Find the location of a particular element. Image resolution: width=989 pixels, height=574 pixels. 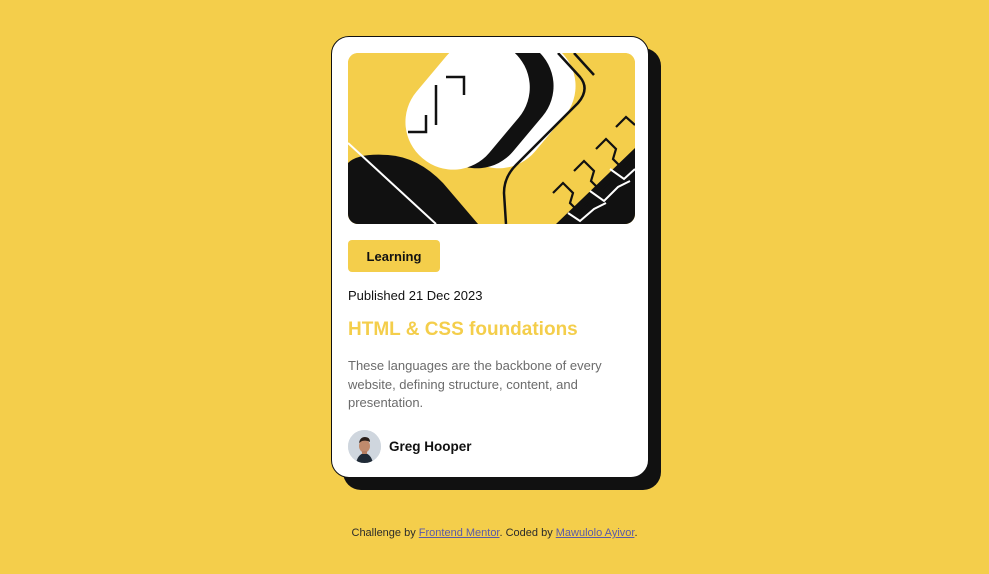

frontend-mentor-link: Frontend Mentor is located at coordinates (459, 533).